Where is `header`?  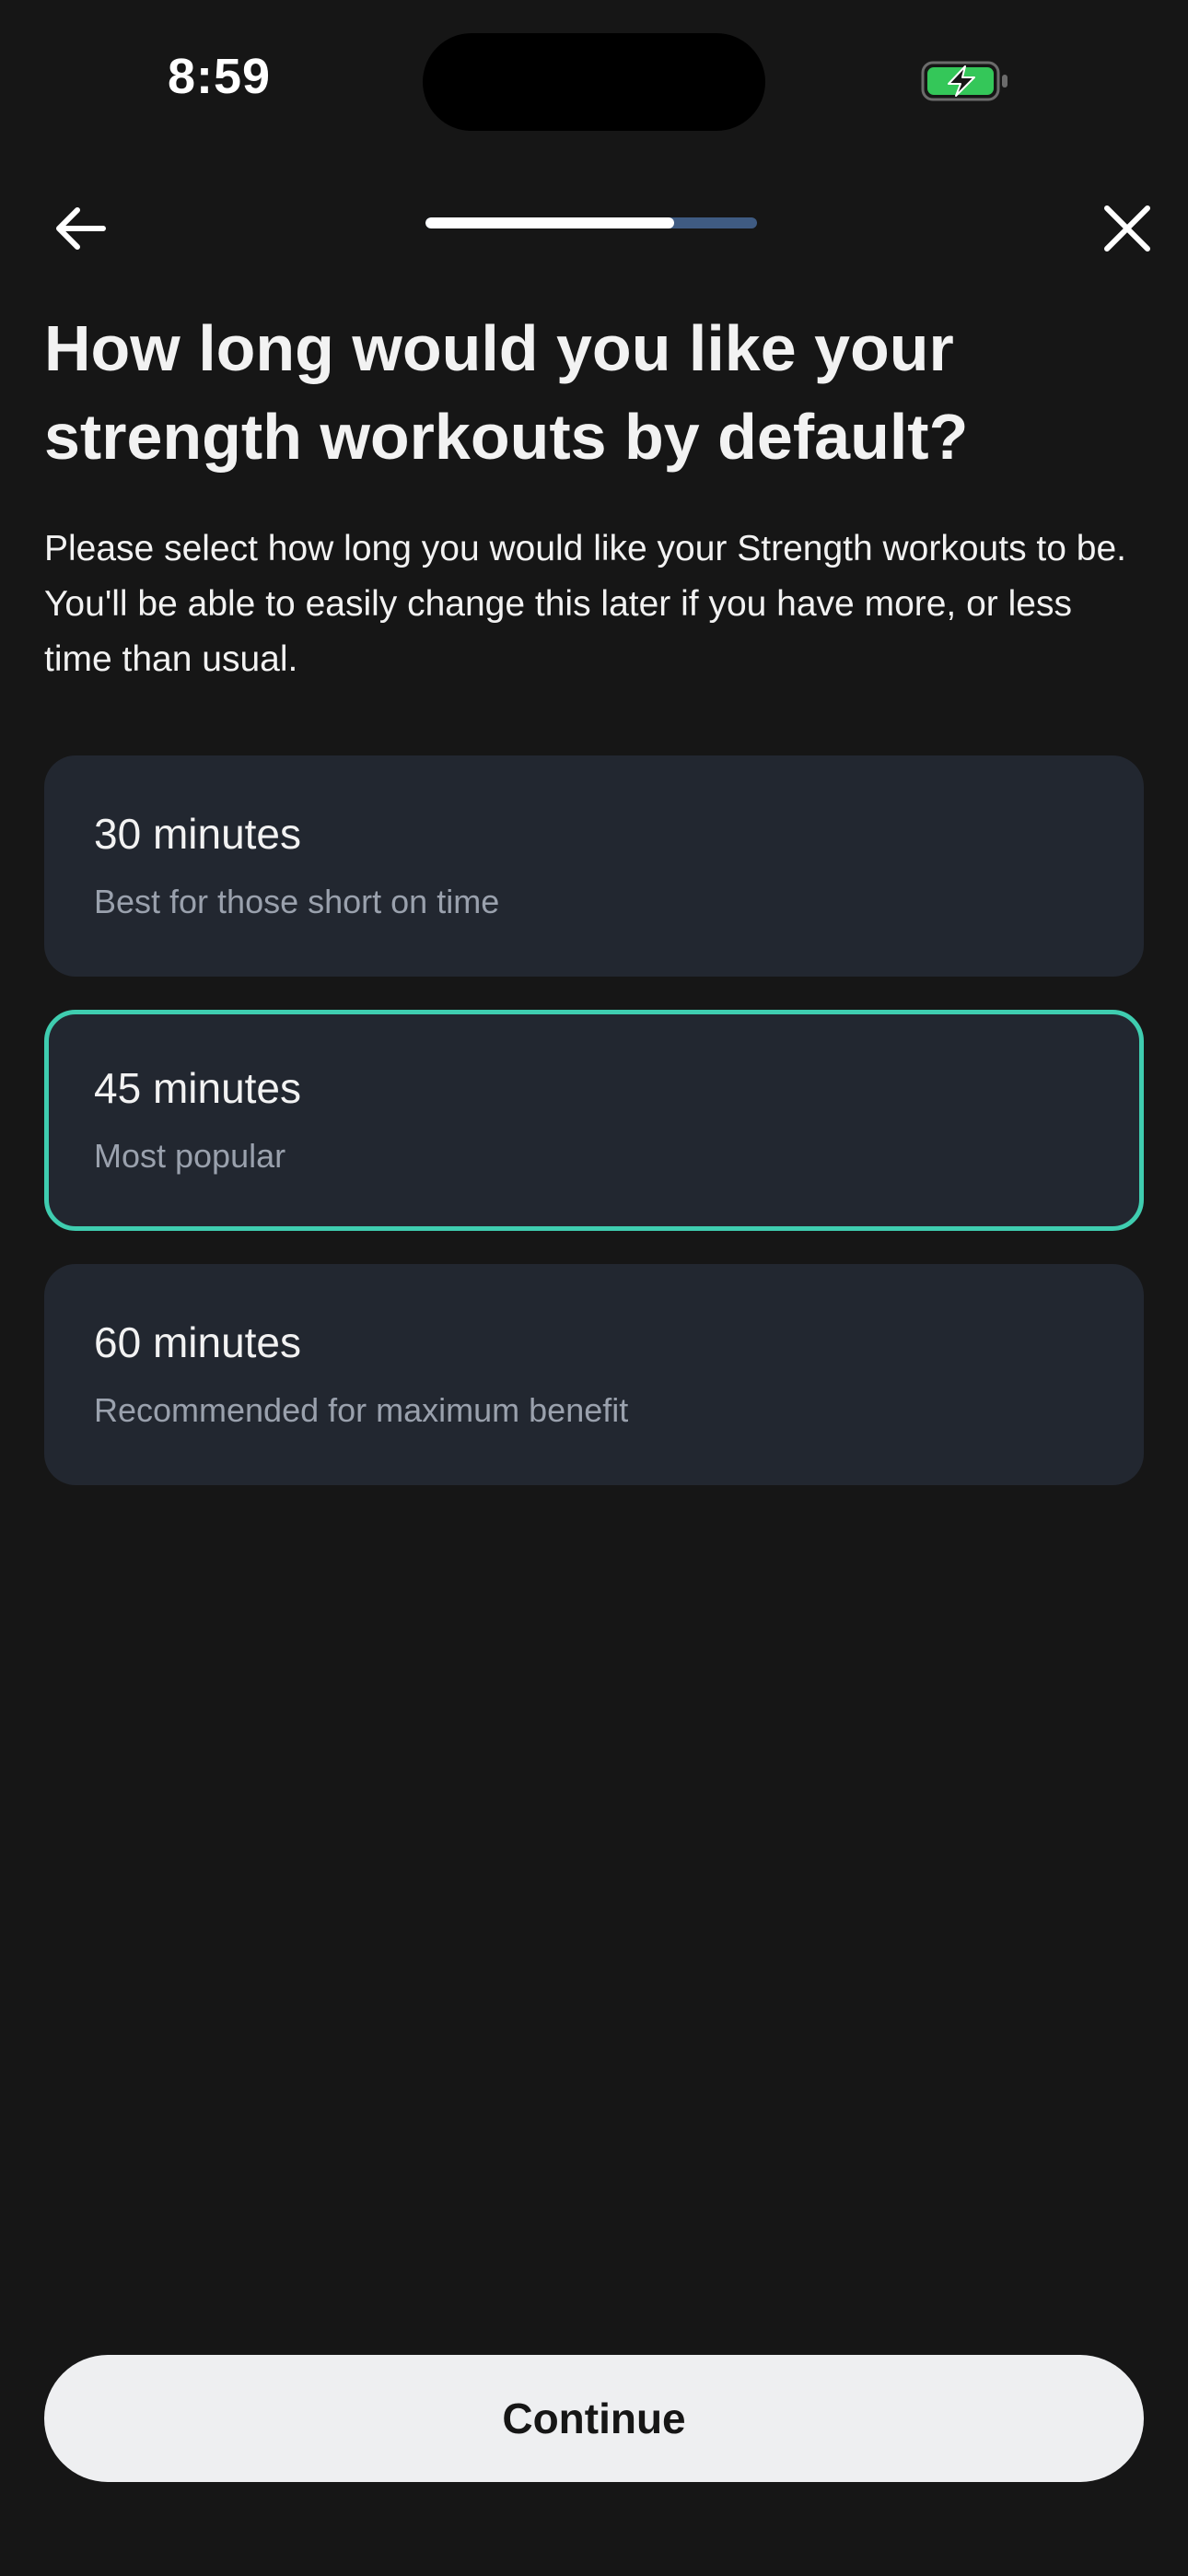 header is located at coordinates (594, 225).